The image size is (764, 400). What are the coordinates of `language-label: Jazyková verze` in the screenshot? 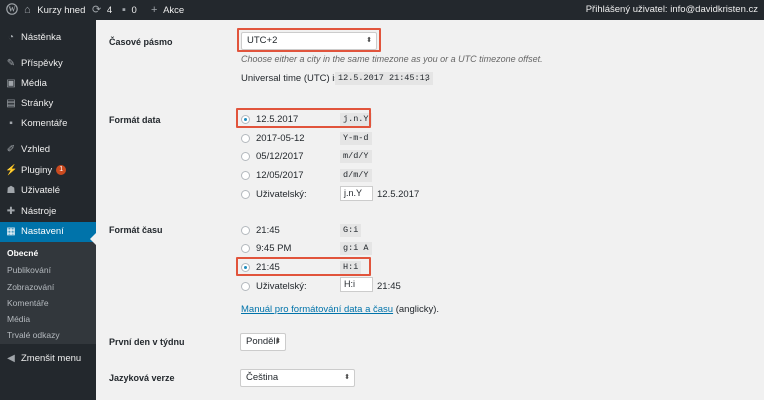 It's located at (142, 378).